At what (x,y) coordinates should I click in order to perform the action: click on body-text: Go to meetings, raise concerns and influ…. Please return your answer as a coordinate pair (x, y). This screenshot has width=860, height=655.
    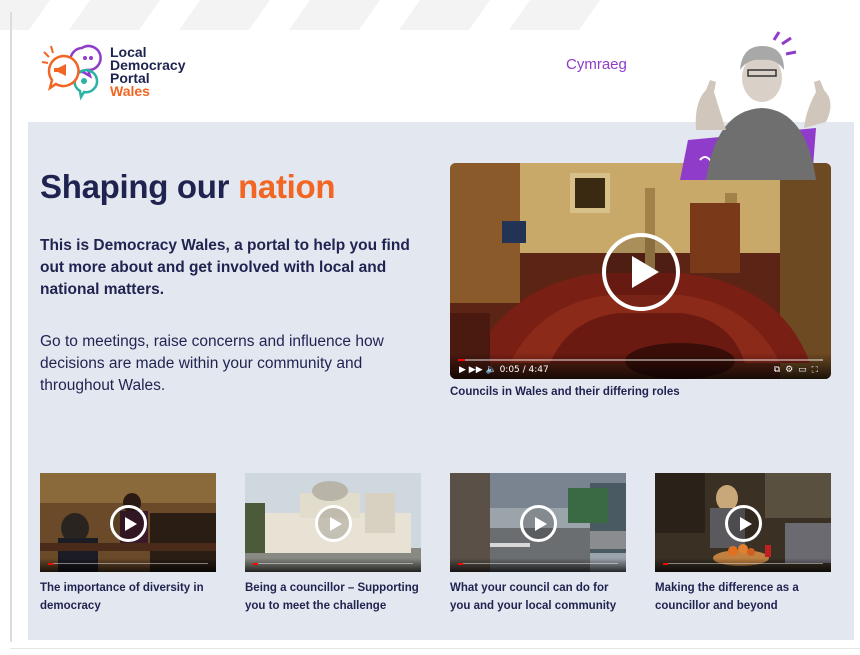
    Looking at the image, I should click on (212, 363).